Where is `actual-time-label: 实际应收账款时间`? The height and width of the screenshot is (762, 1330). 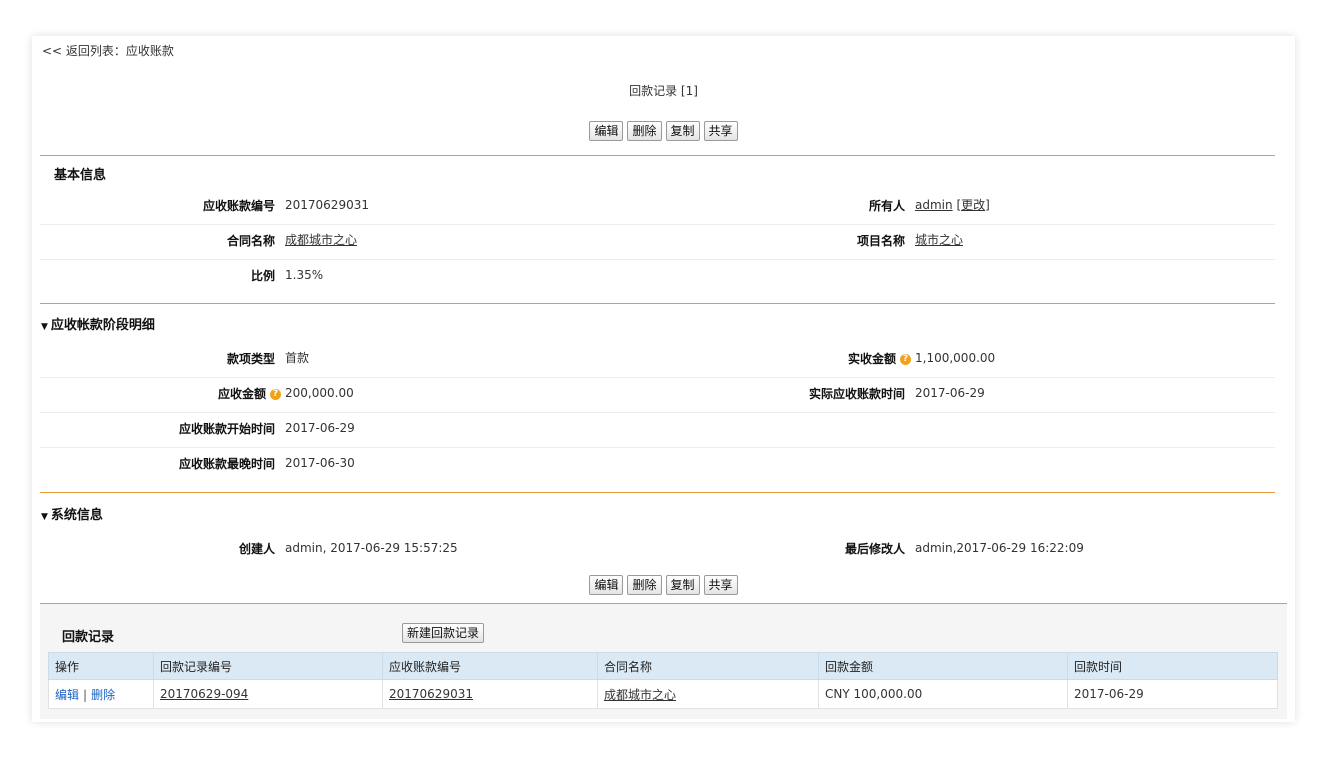 actual-time-label: 实际应收账款时间 is located at coordinates (856, 394).